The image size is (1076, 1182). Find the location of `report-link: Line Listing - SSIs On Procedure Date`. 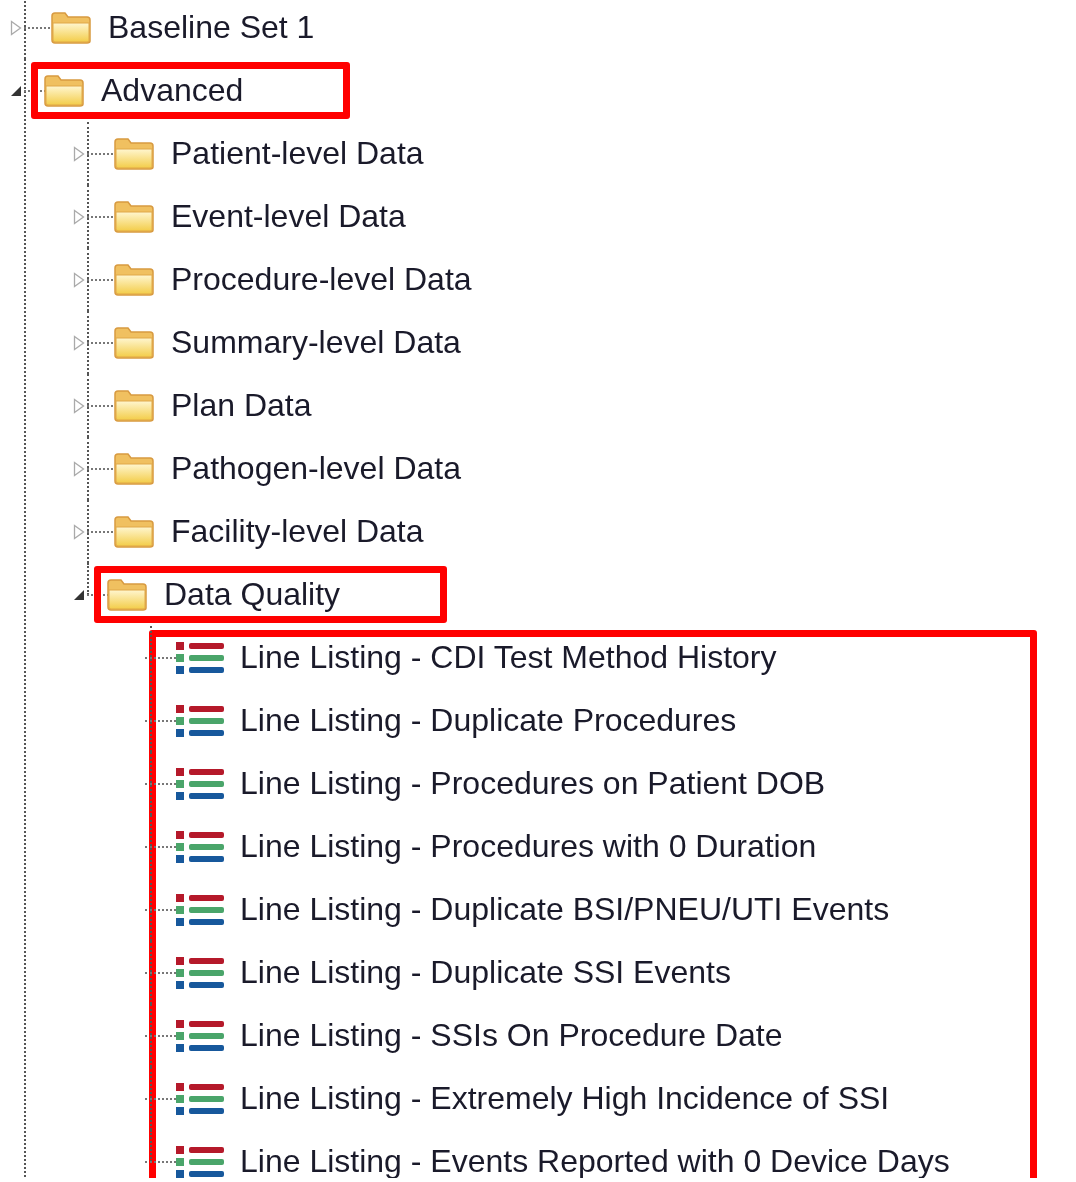

report-link: Line Listing - SSIs On Procedure Date is located at coordinates (511, 1035).